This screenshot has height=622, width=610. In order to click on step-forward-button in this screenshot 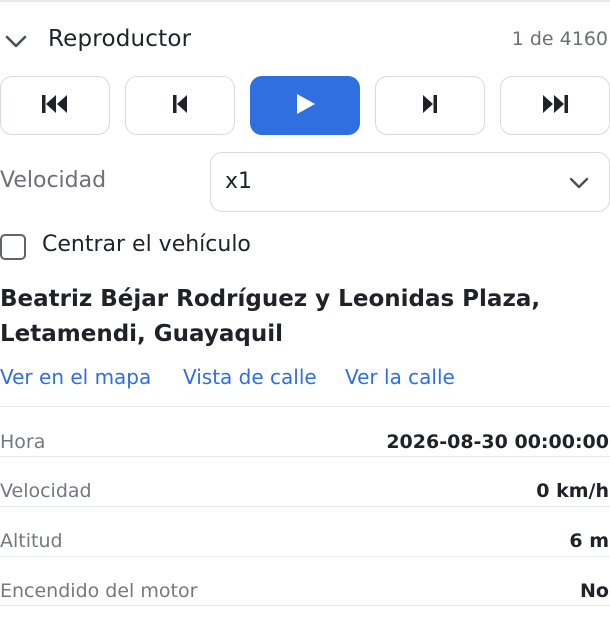, I will do `click(430, 105)`.